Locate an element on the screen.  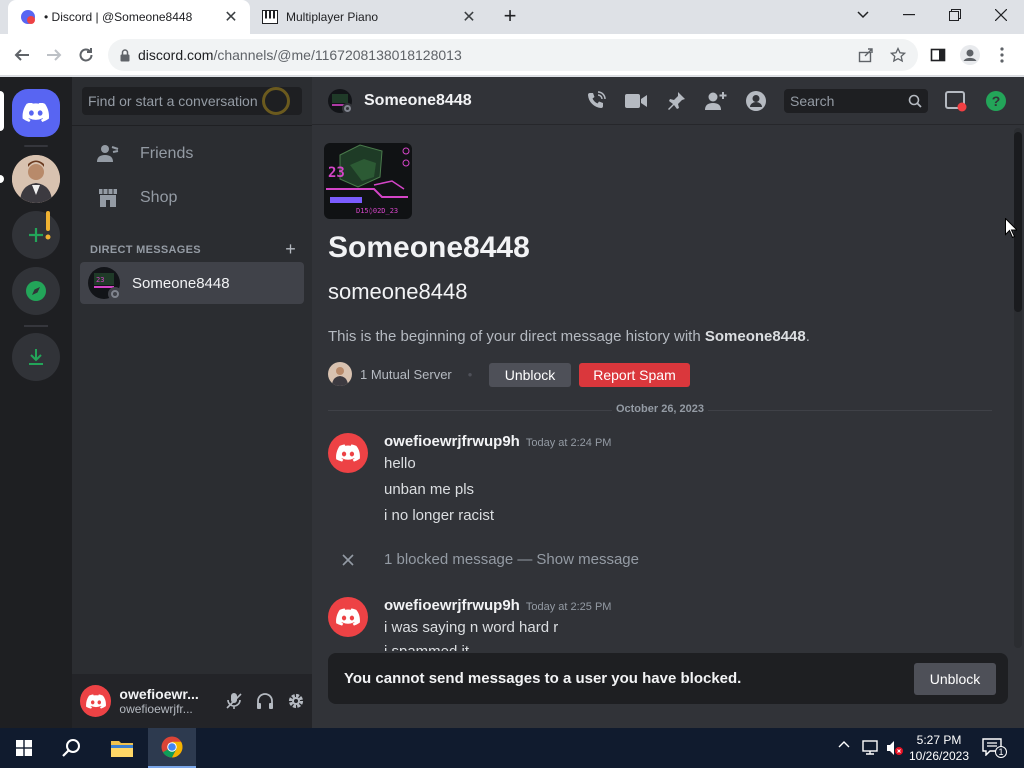
show-hidden-icons is located at coordinates (844, 744).